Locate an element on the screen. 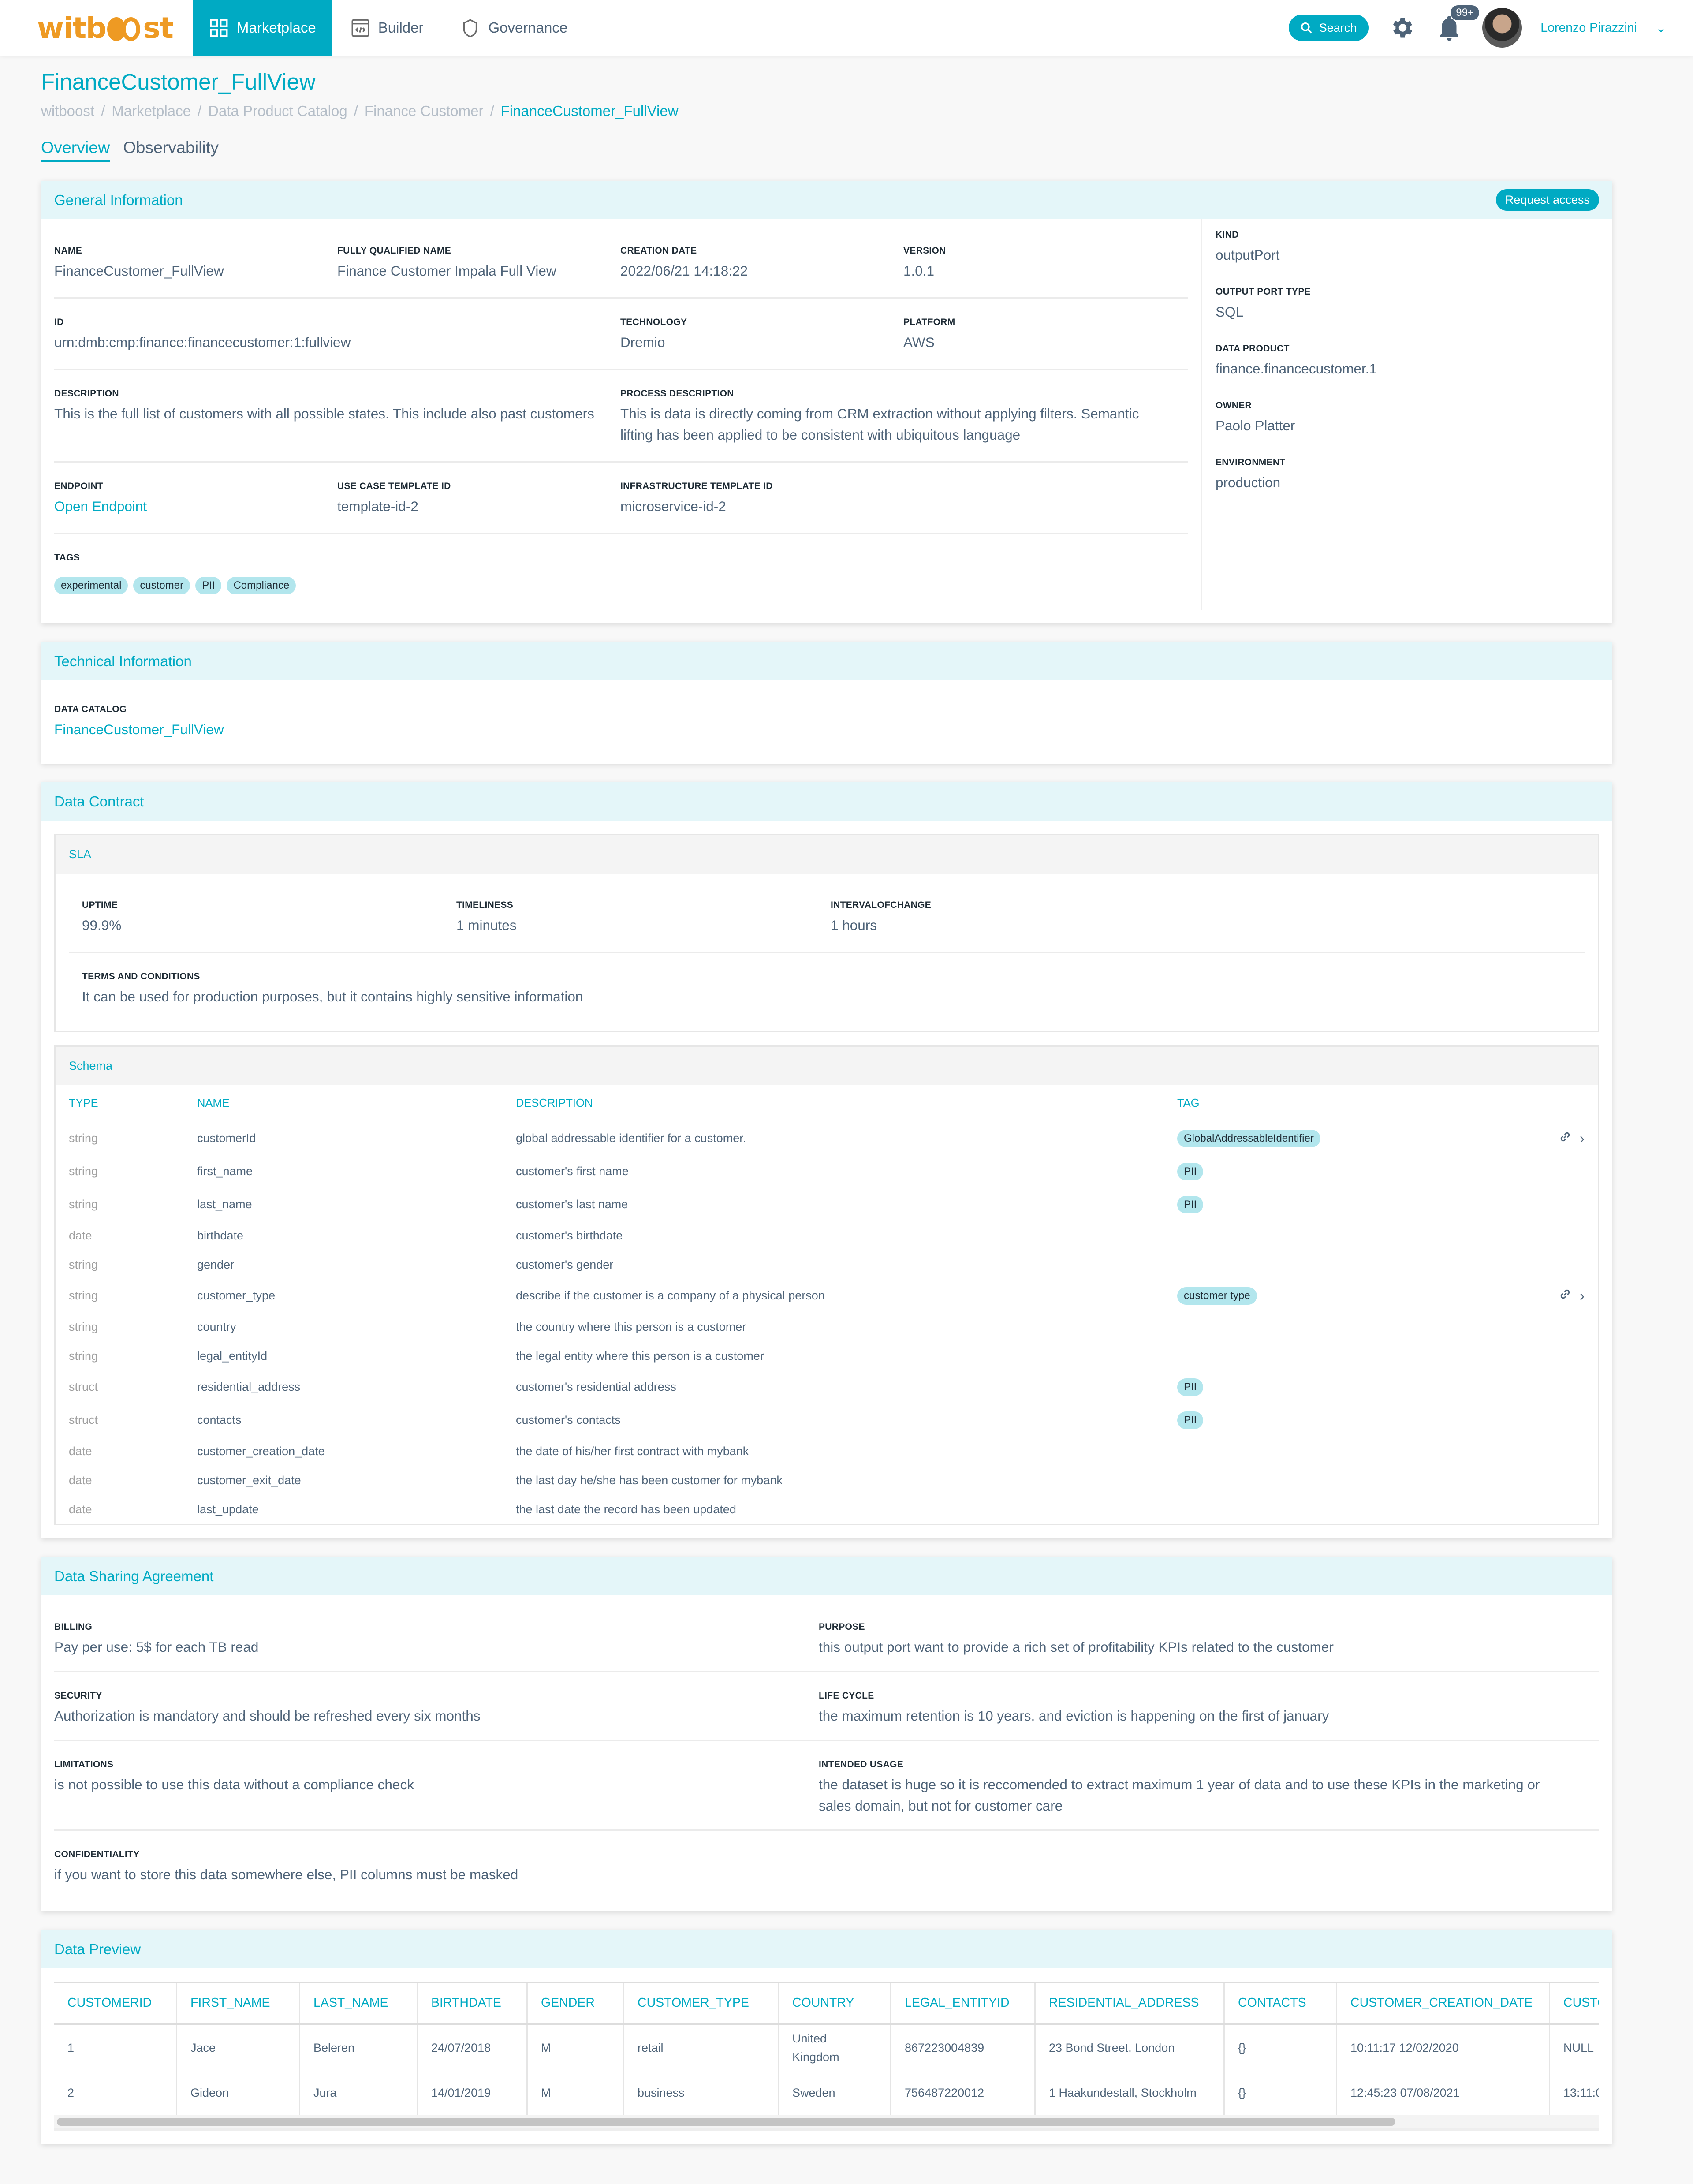 The width and height of the screenshot is (1693, 2184). settings-button is located at coordinates (1401, 27).